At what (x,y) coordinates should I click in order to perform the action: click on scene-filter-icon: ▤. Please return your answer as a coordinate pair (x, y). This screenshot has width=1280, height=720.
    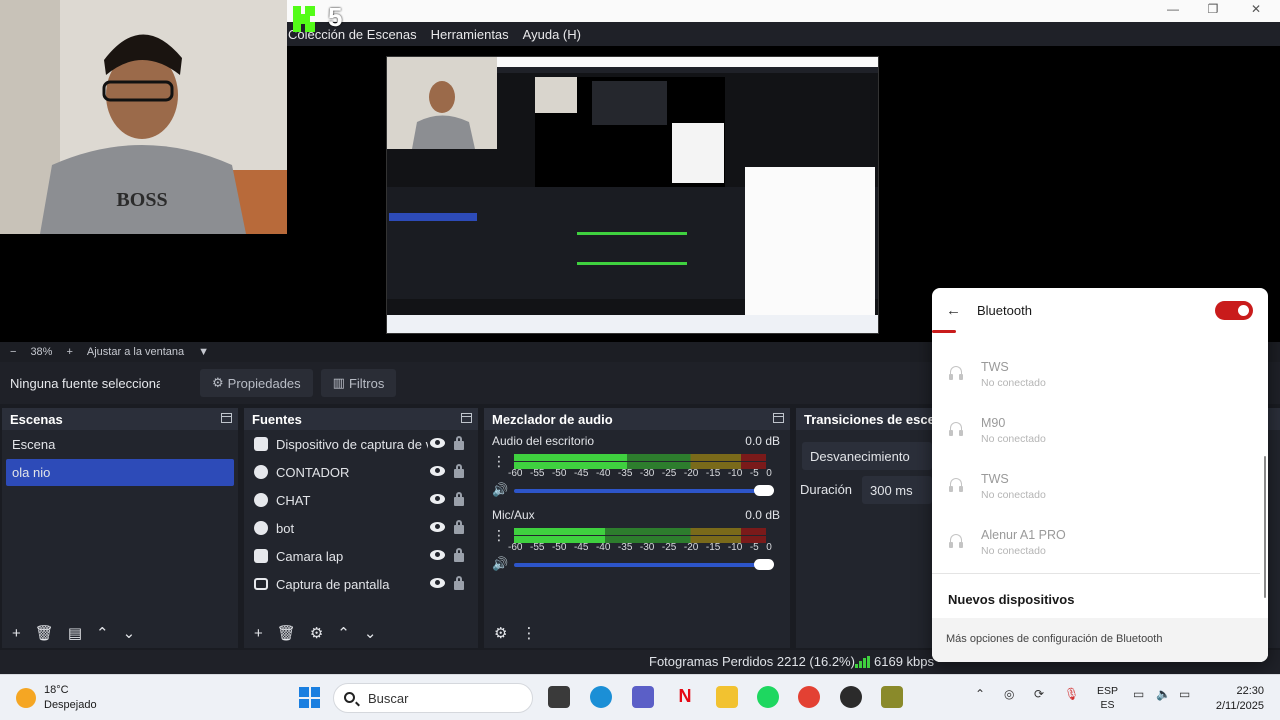
    Looking at the image, I should click on (75, 633).